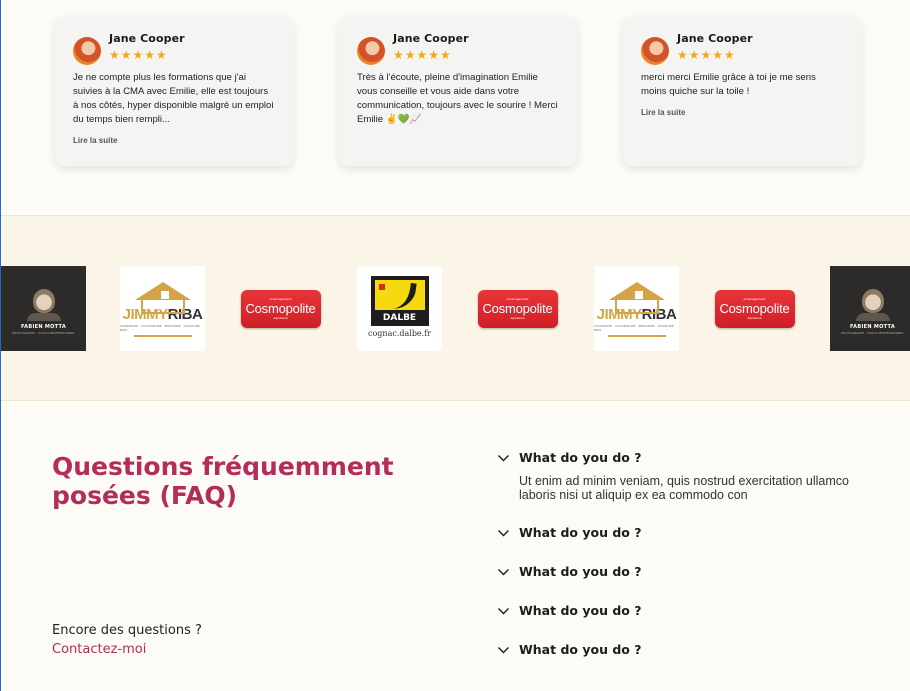 Image resolution: width=910 pixels, height=691 pixels. I want to click on dalbe-red-square, so click(381, 286).